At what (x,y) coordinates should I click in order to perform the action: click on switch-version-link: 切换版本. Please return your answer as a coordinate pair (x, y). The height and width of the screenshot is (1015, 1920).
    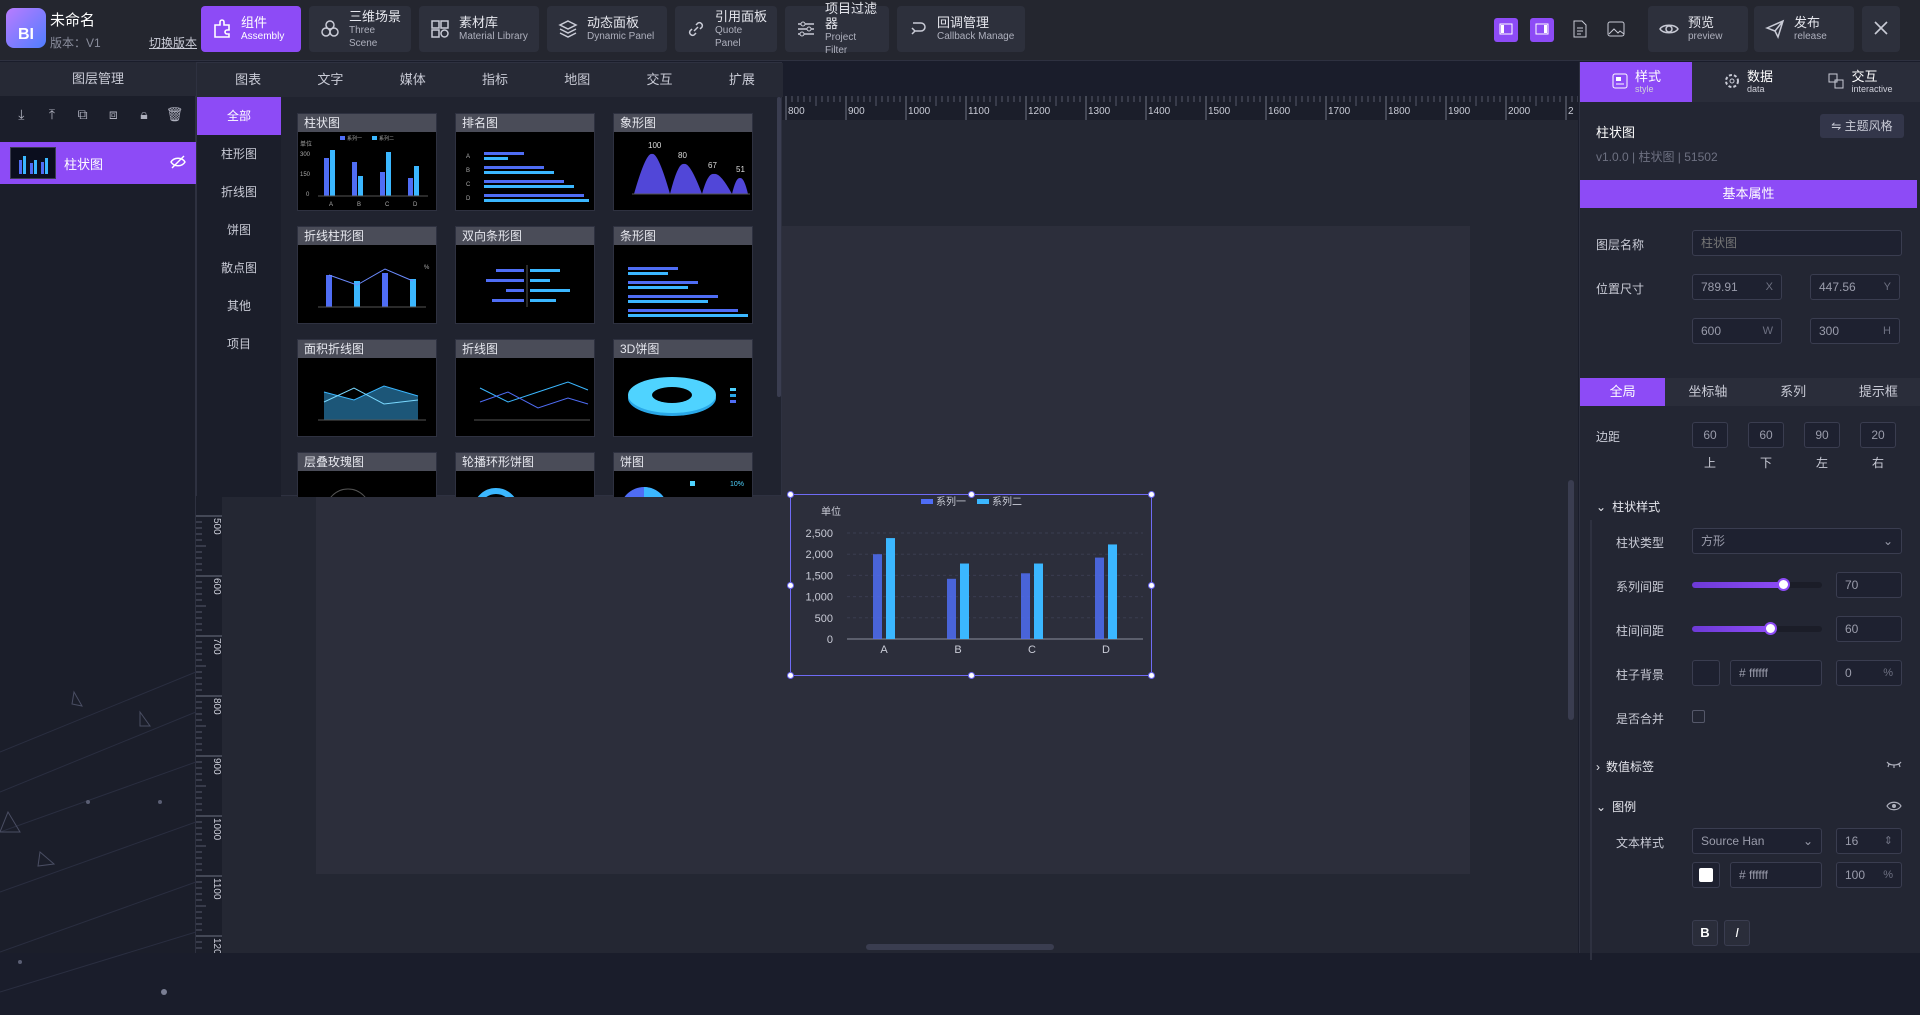
    Looking at the image, I should click on (173, 42).